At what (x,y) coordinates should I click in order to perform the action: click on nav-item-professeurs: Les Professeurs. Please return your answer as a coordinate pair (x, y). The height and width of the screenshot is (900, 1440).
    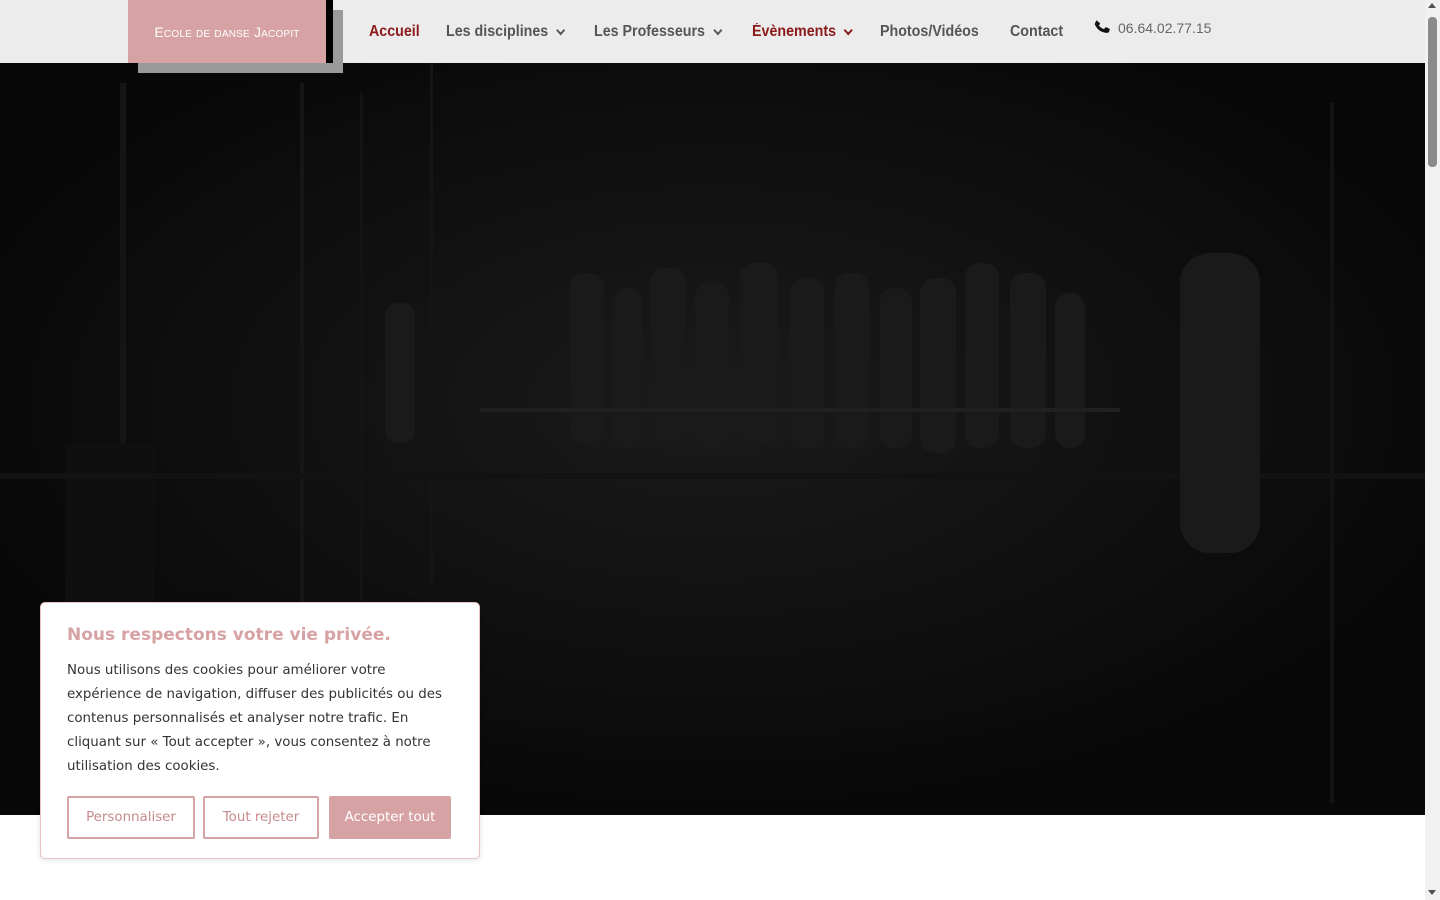
    Looking at the image, I should click on (658, 32).